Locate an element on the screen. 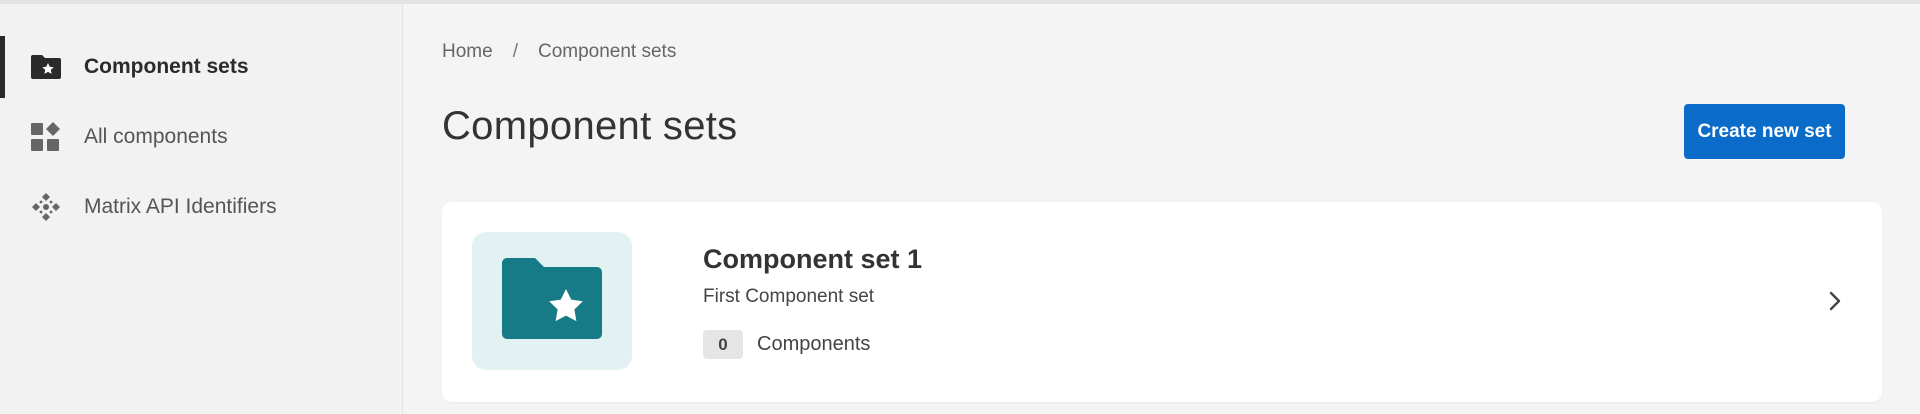 This screenshot has height=414, width=1920. api-nodes-icon is located at coordinates (46, 207).